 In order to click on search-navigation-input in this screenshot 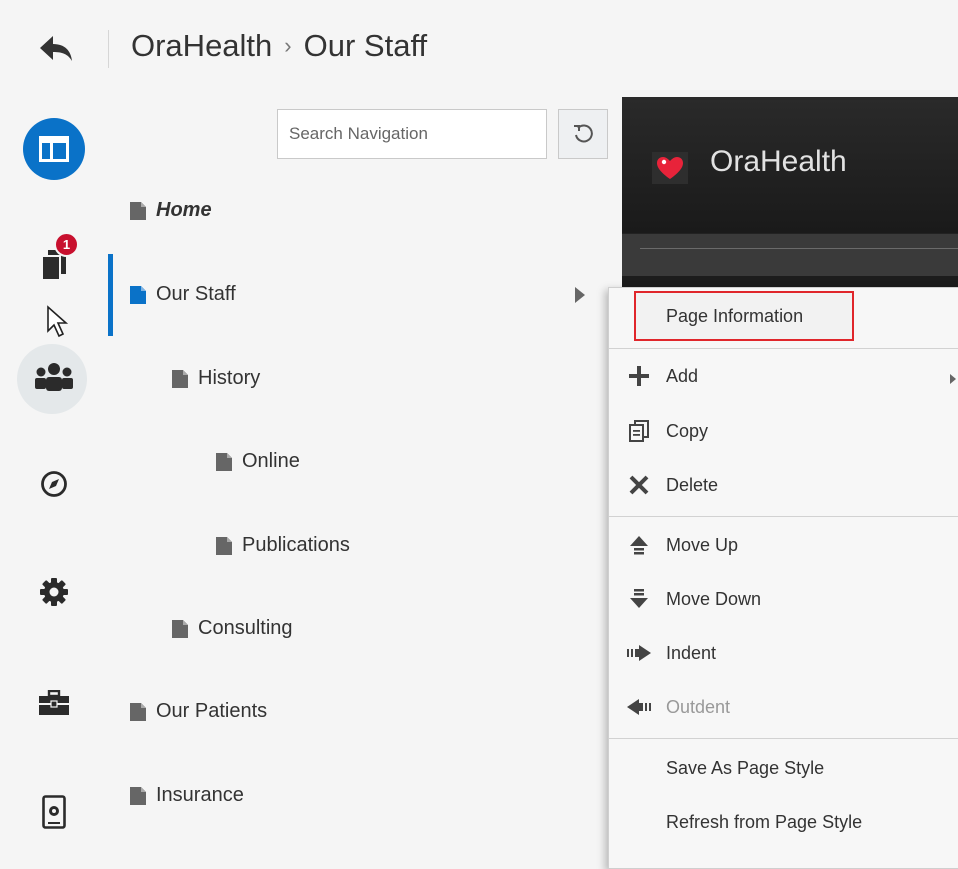, I will do `click(412, 134)`.